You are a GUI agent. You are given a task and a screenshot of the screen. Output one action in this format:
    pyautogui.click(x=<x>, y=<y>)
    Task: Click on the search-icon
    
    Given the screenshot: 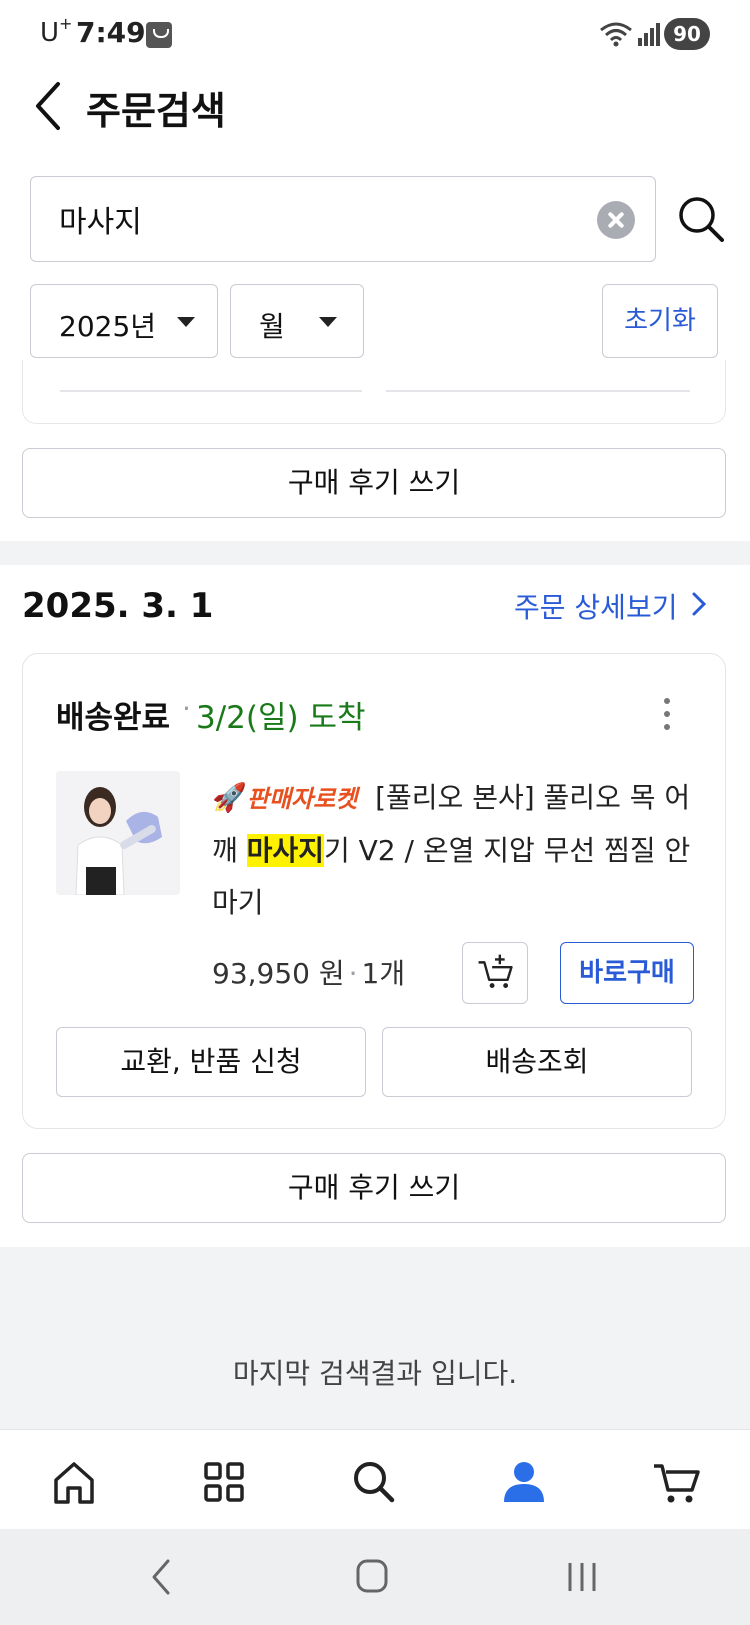 What is the action you would take?
    pyautogui.click(x=374, y=1482)
    